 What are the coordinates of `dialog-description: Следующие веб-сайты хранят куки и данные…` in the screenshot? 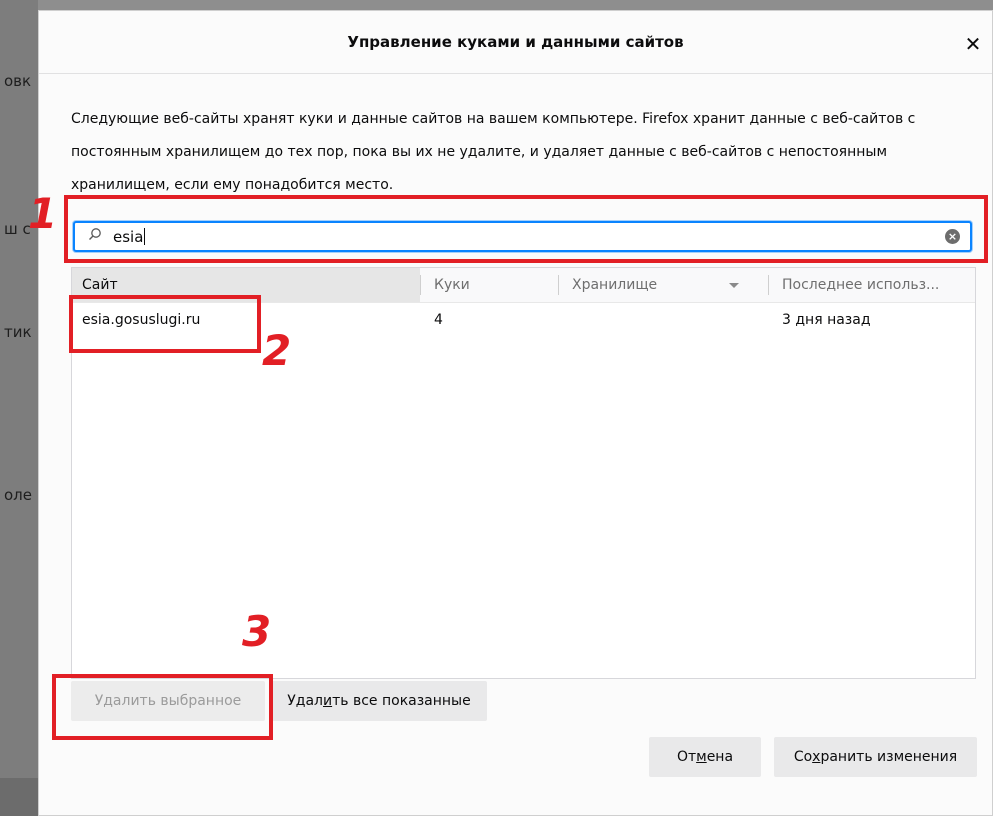 It's located at (493, 152).